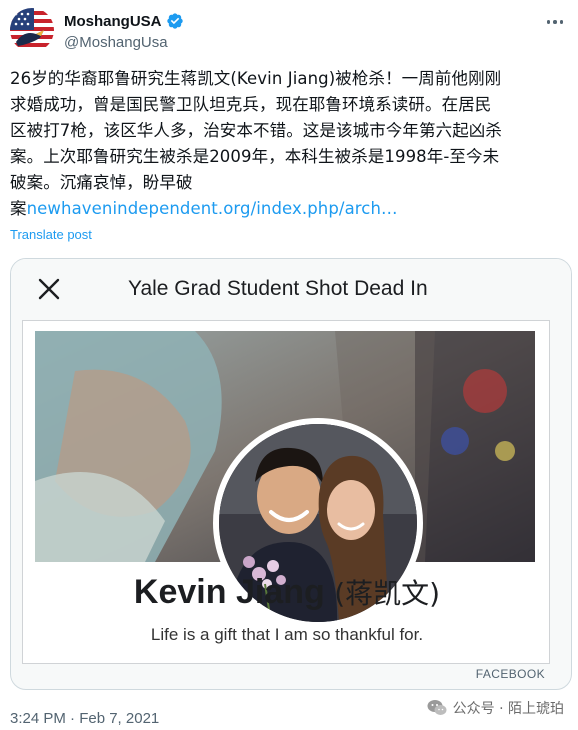 Image resolution: width=578 pixels, height=730 pixels. What do you see at coordinates (256, 78) in the screenshot?
I see `tweet-line: 26岁的华裔耶鲁研究生蒋凯文(Kevin Jiang)被枪杀！一周前他刚刚` at bounding box center [256, 78].